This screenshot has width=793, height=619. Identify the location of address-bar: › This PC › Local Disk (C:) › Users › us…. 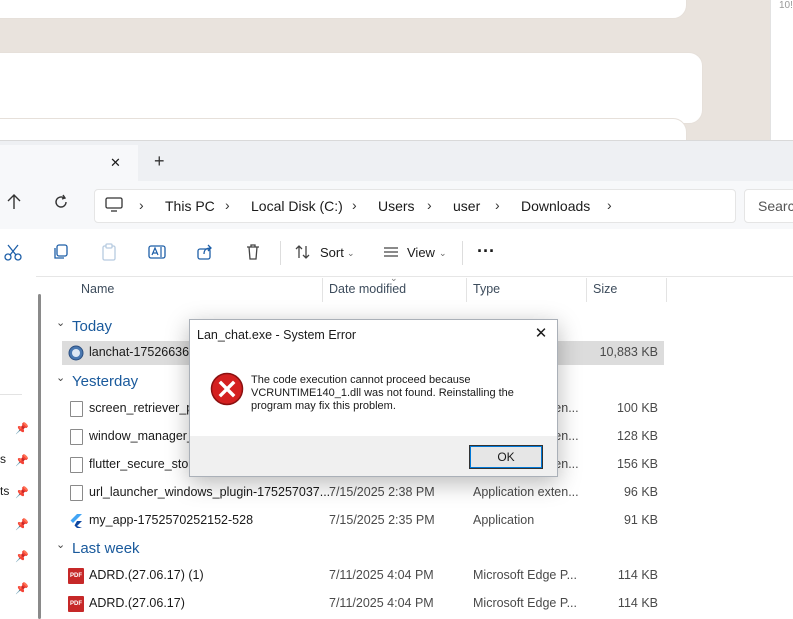
(415, 206).